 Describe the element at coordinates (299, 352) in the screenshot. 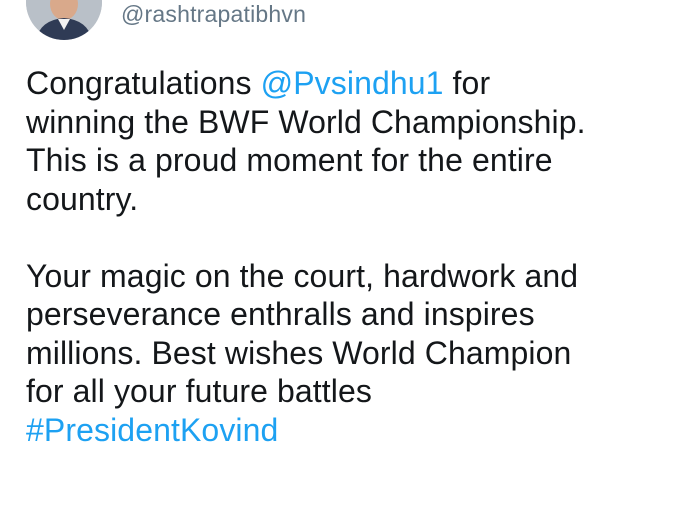

I see `tweet-line: millions. Best wishes World Champion` at that location.